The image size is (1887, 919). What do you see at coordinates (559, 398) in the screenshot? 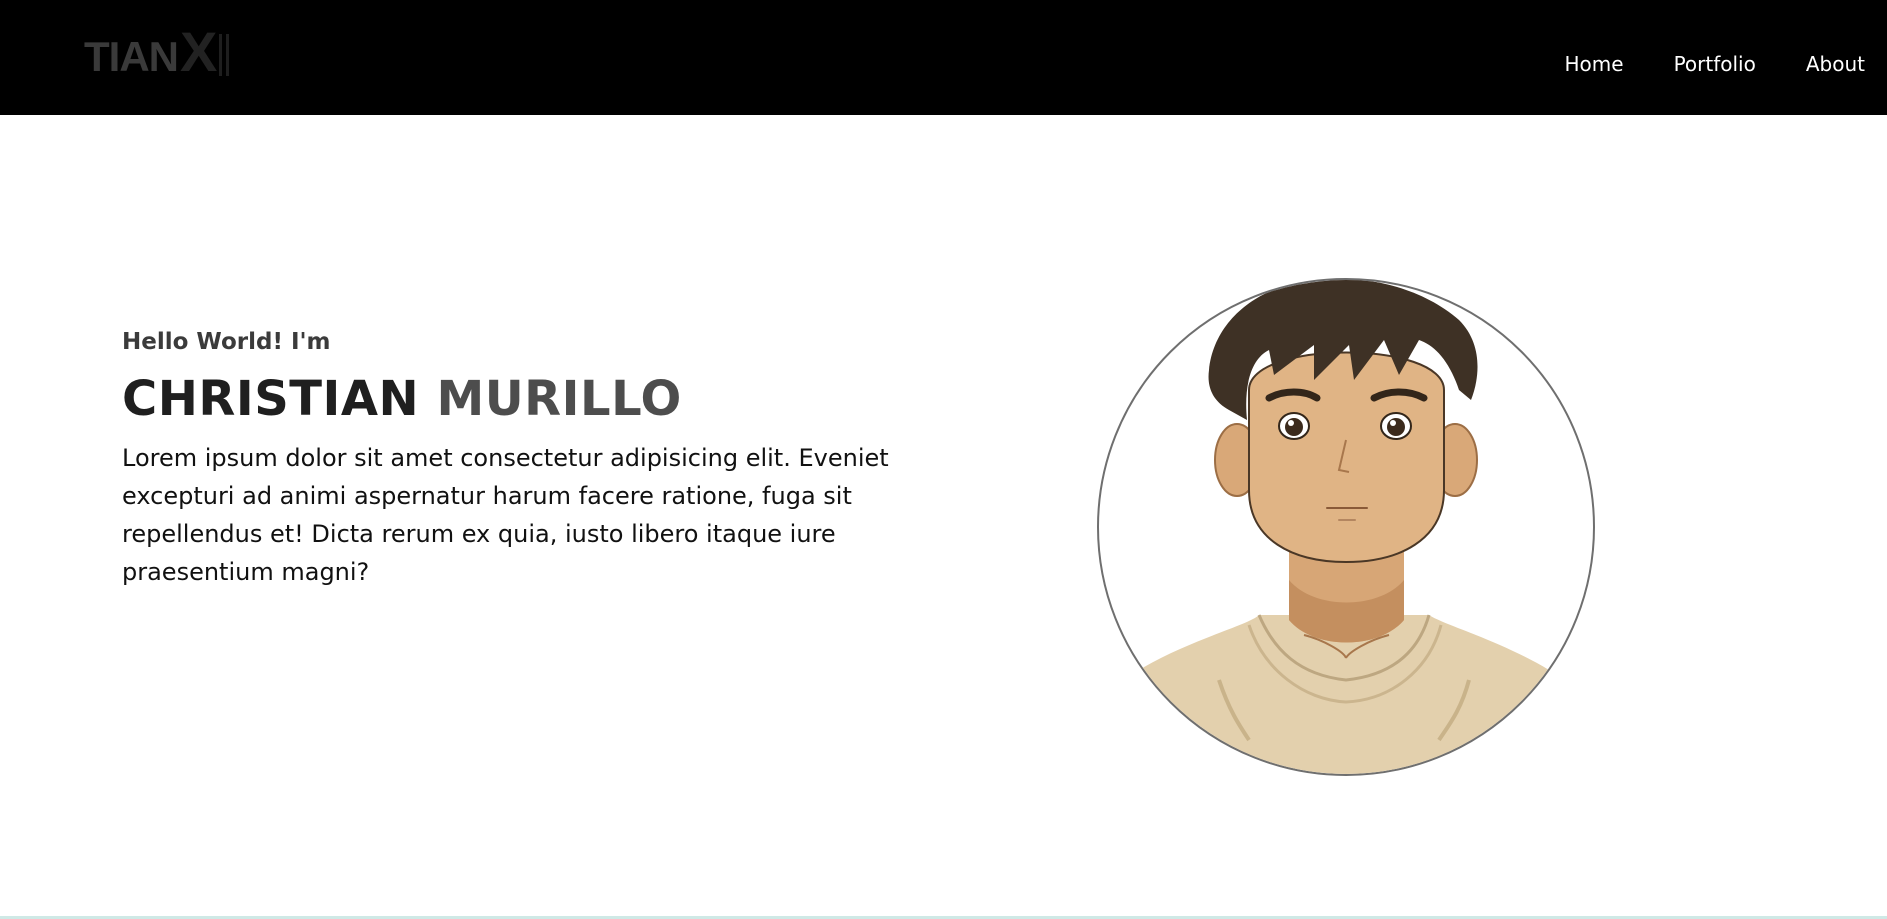
I see `hero-last-name: MURILLO` at bounding box center [559, 398].